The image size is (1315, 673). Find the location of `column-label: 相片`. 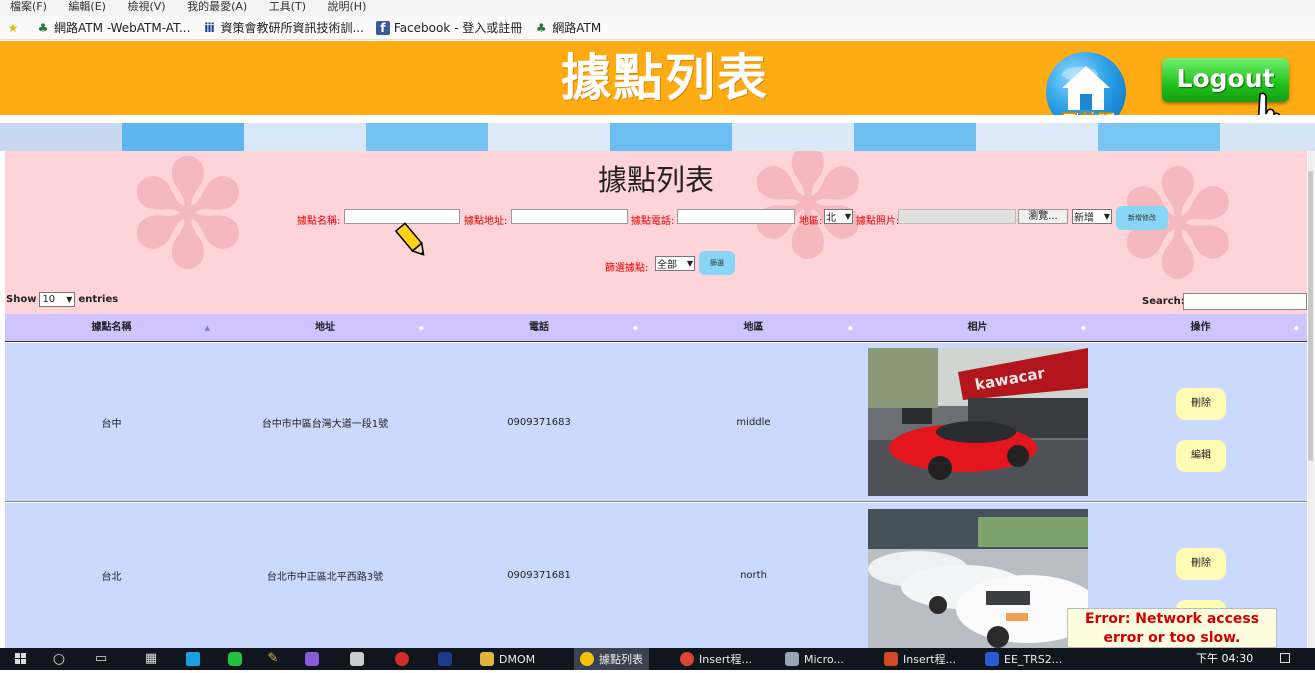

column-label: 相片 is located at coordinates (977, 327).